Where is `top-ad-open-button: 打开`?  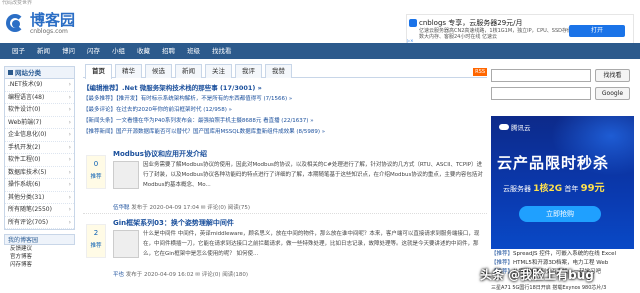 top-ad-open-button: 打开 is located at coordinates (597, 31).